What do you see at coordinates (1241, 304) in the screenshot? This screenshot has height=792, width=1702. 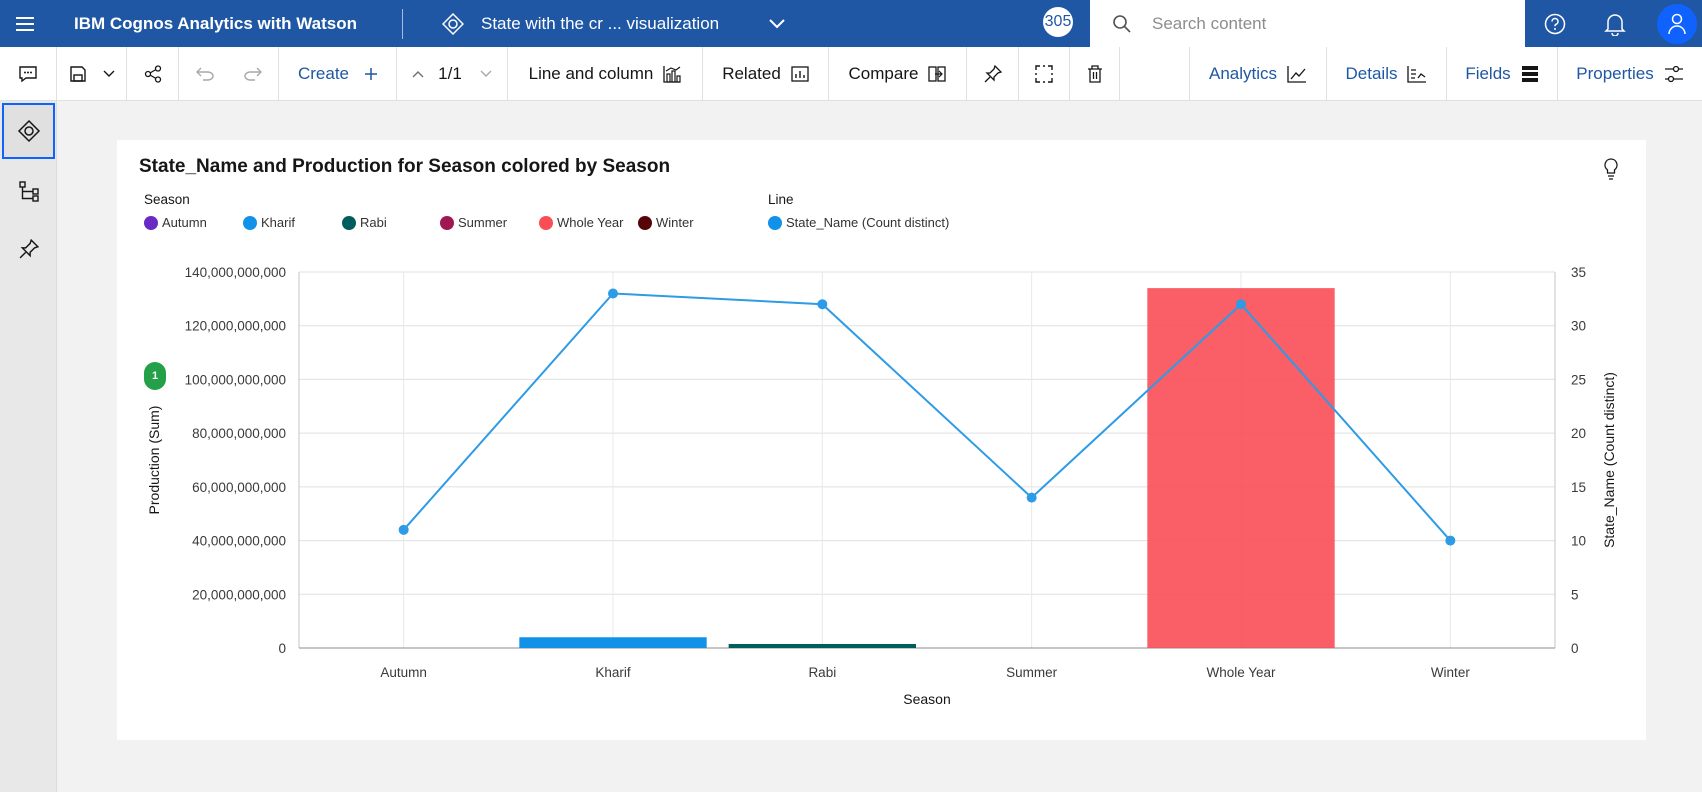 I see `line-point-whole-year` at bounding box center [1241, 304].